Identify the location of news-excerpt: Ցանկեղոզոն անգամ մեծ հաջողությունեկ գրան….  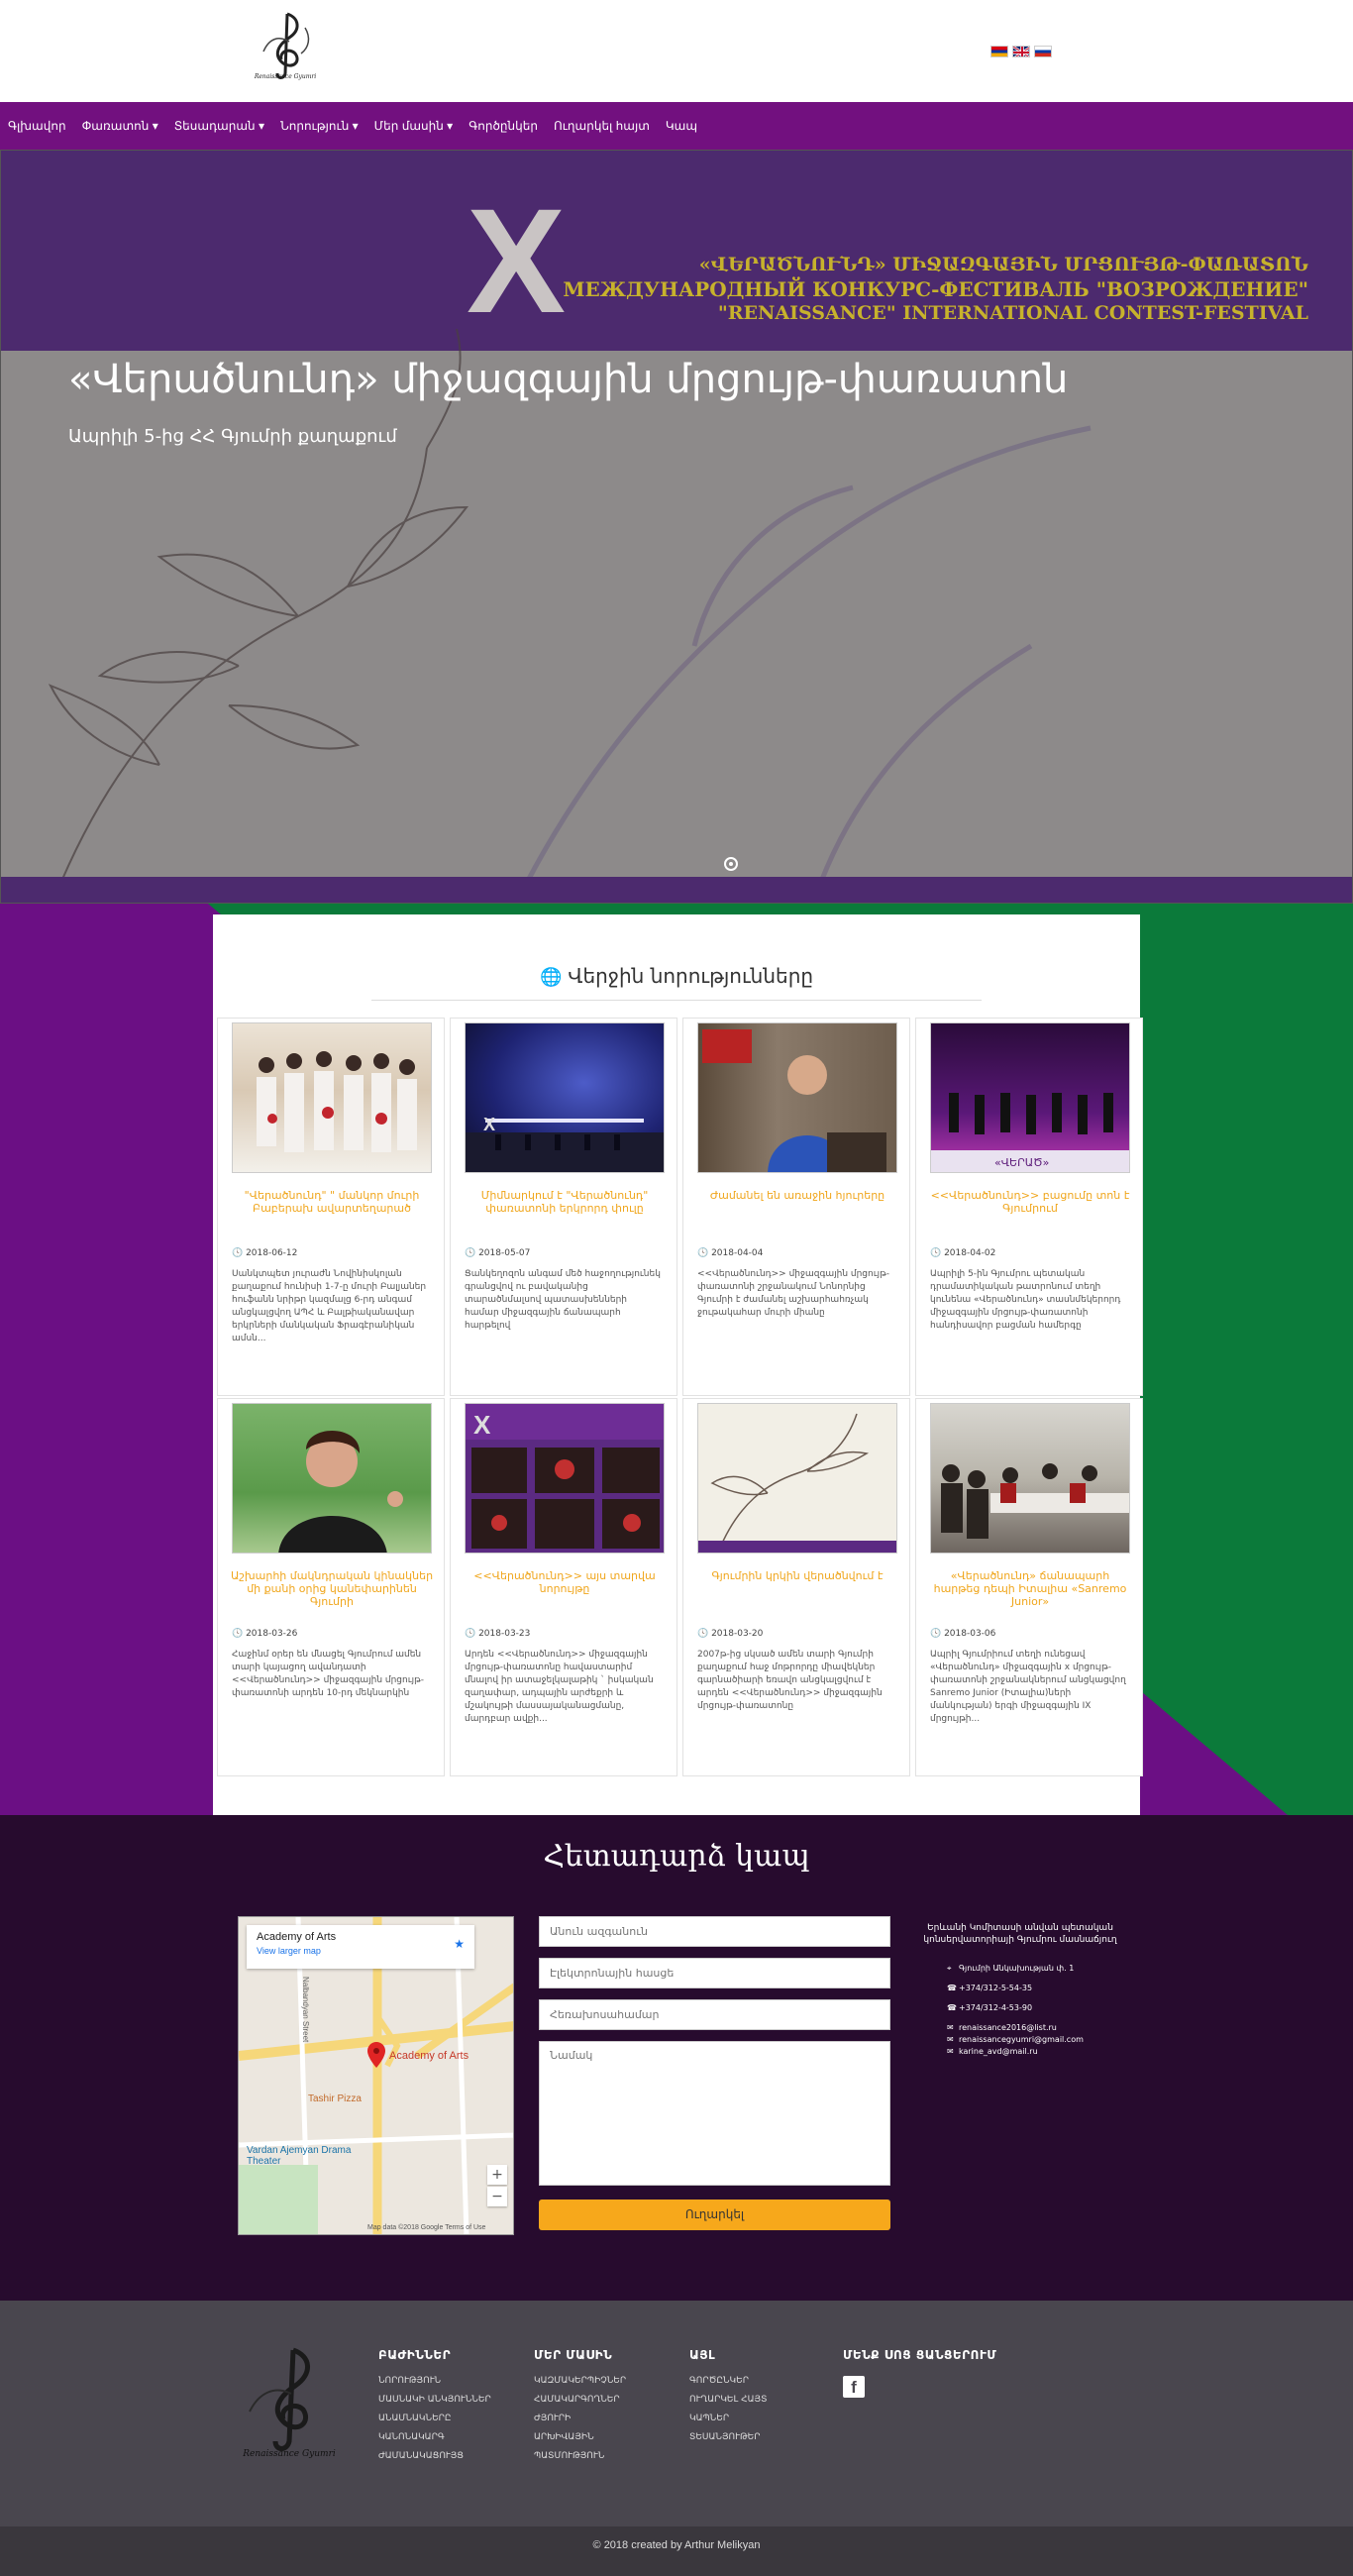
(563, 1300).